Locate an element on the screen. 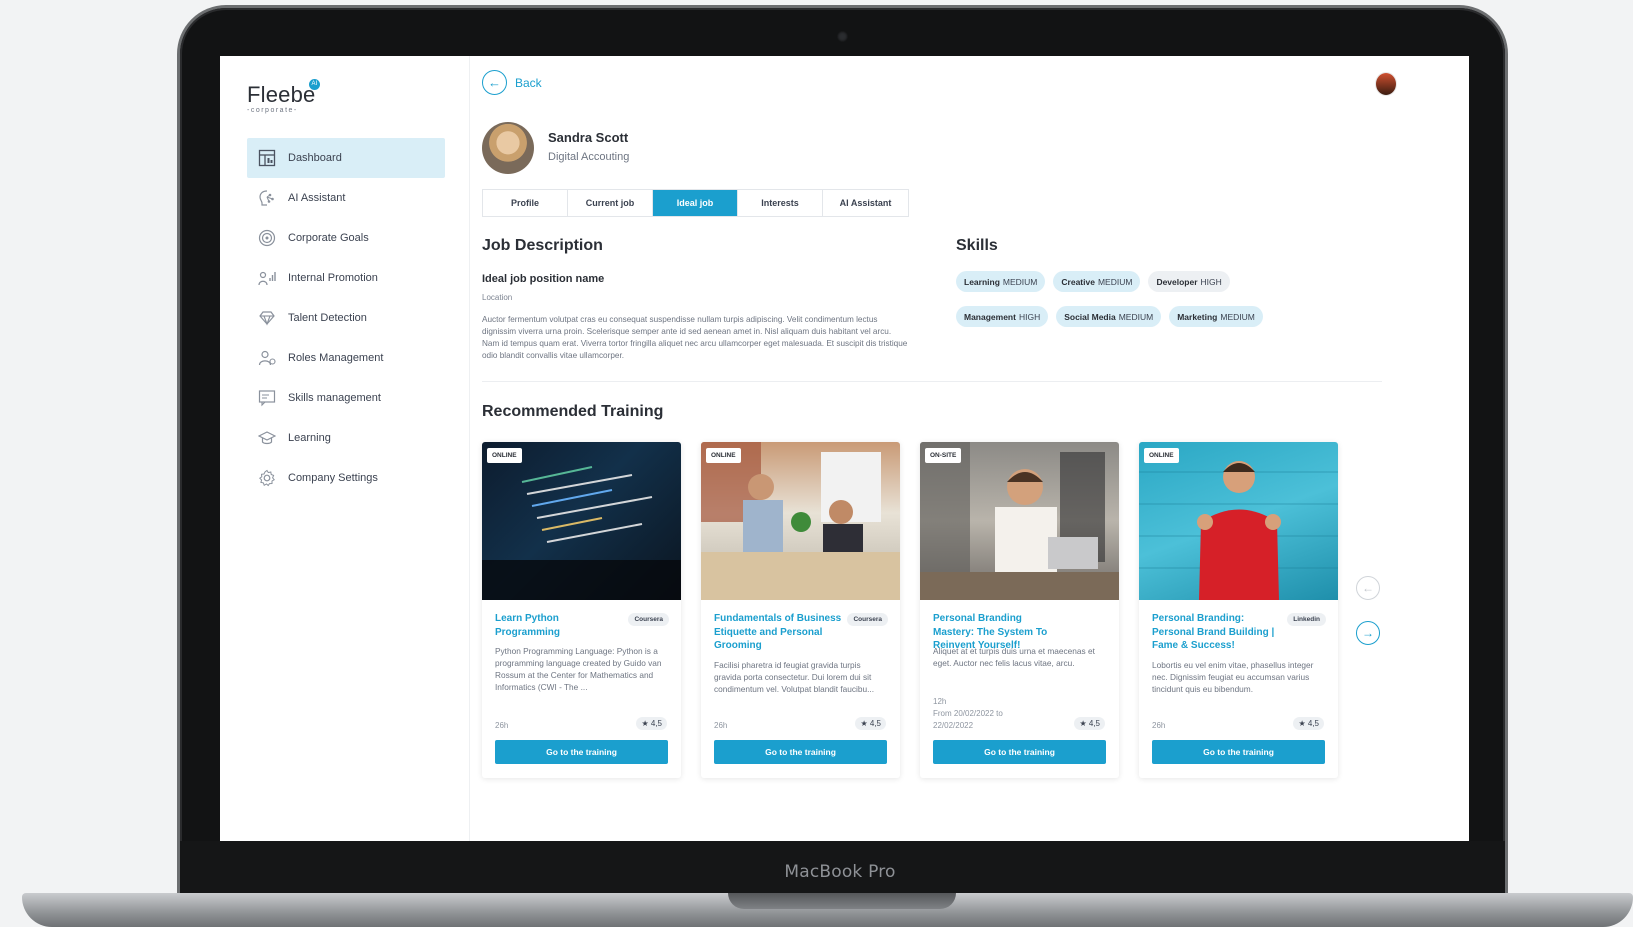 The image size is (1633, 927). user-avatar is located at coordinates (1386, 84).